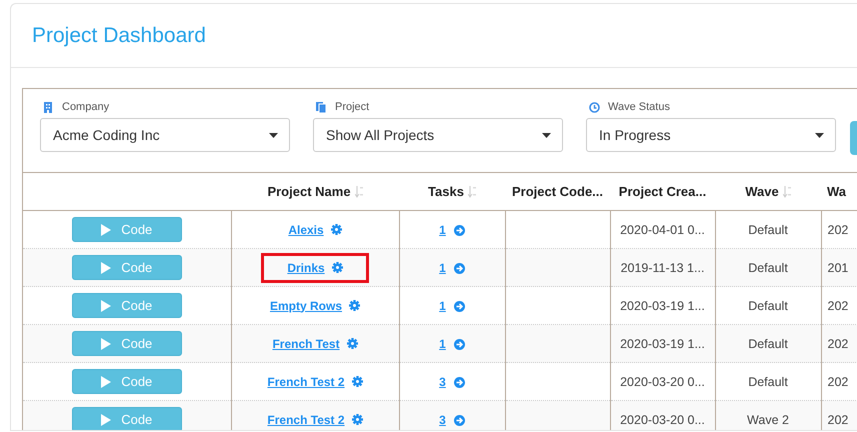  Describe the element at coordinates (306, 343) in the screenshot. I see `project-link: French Test` at that location.